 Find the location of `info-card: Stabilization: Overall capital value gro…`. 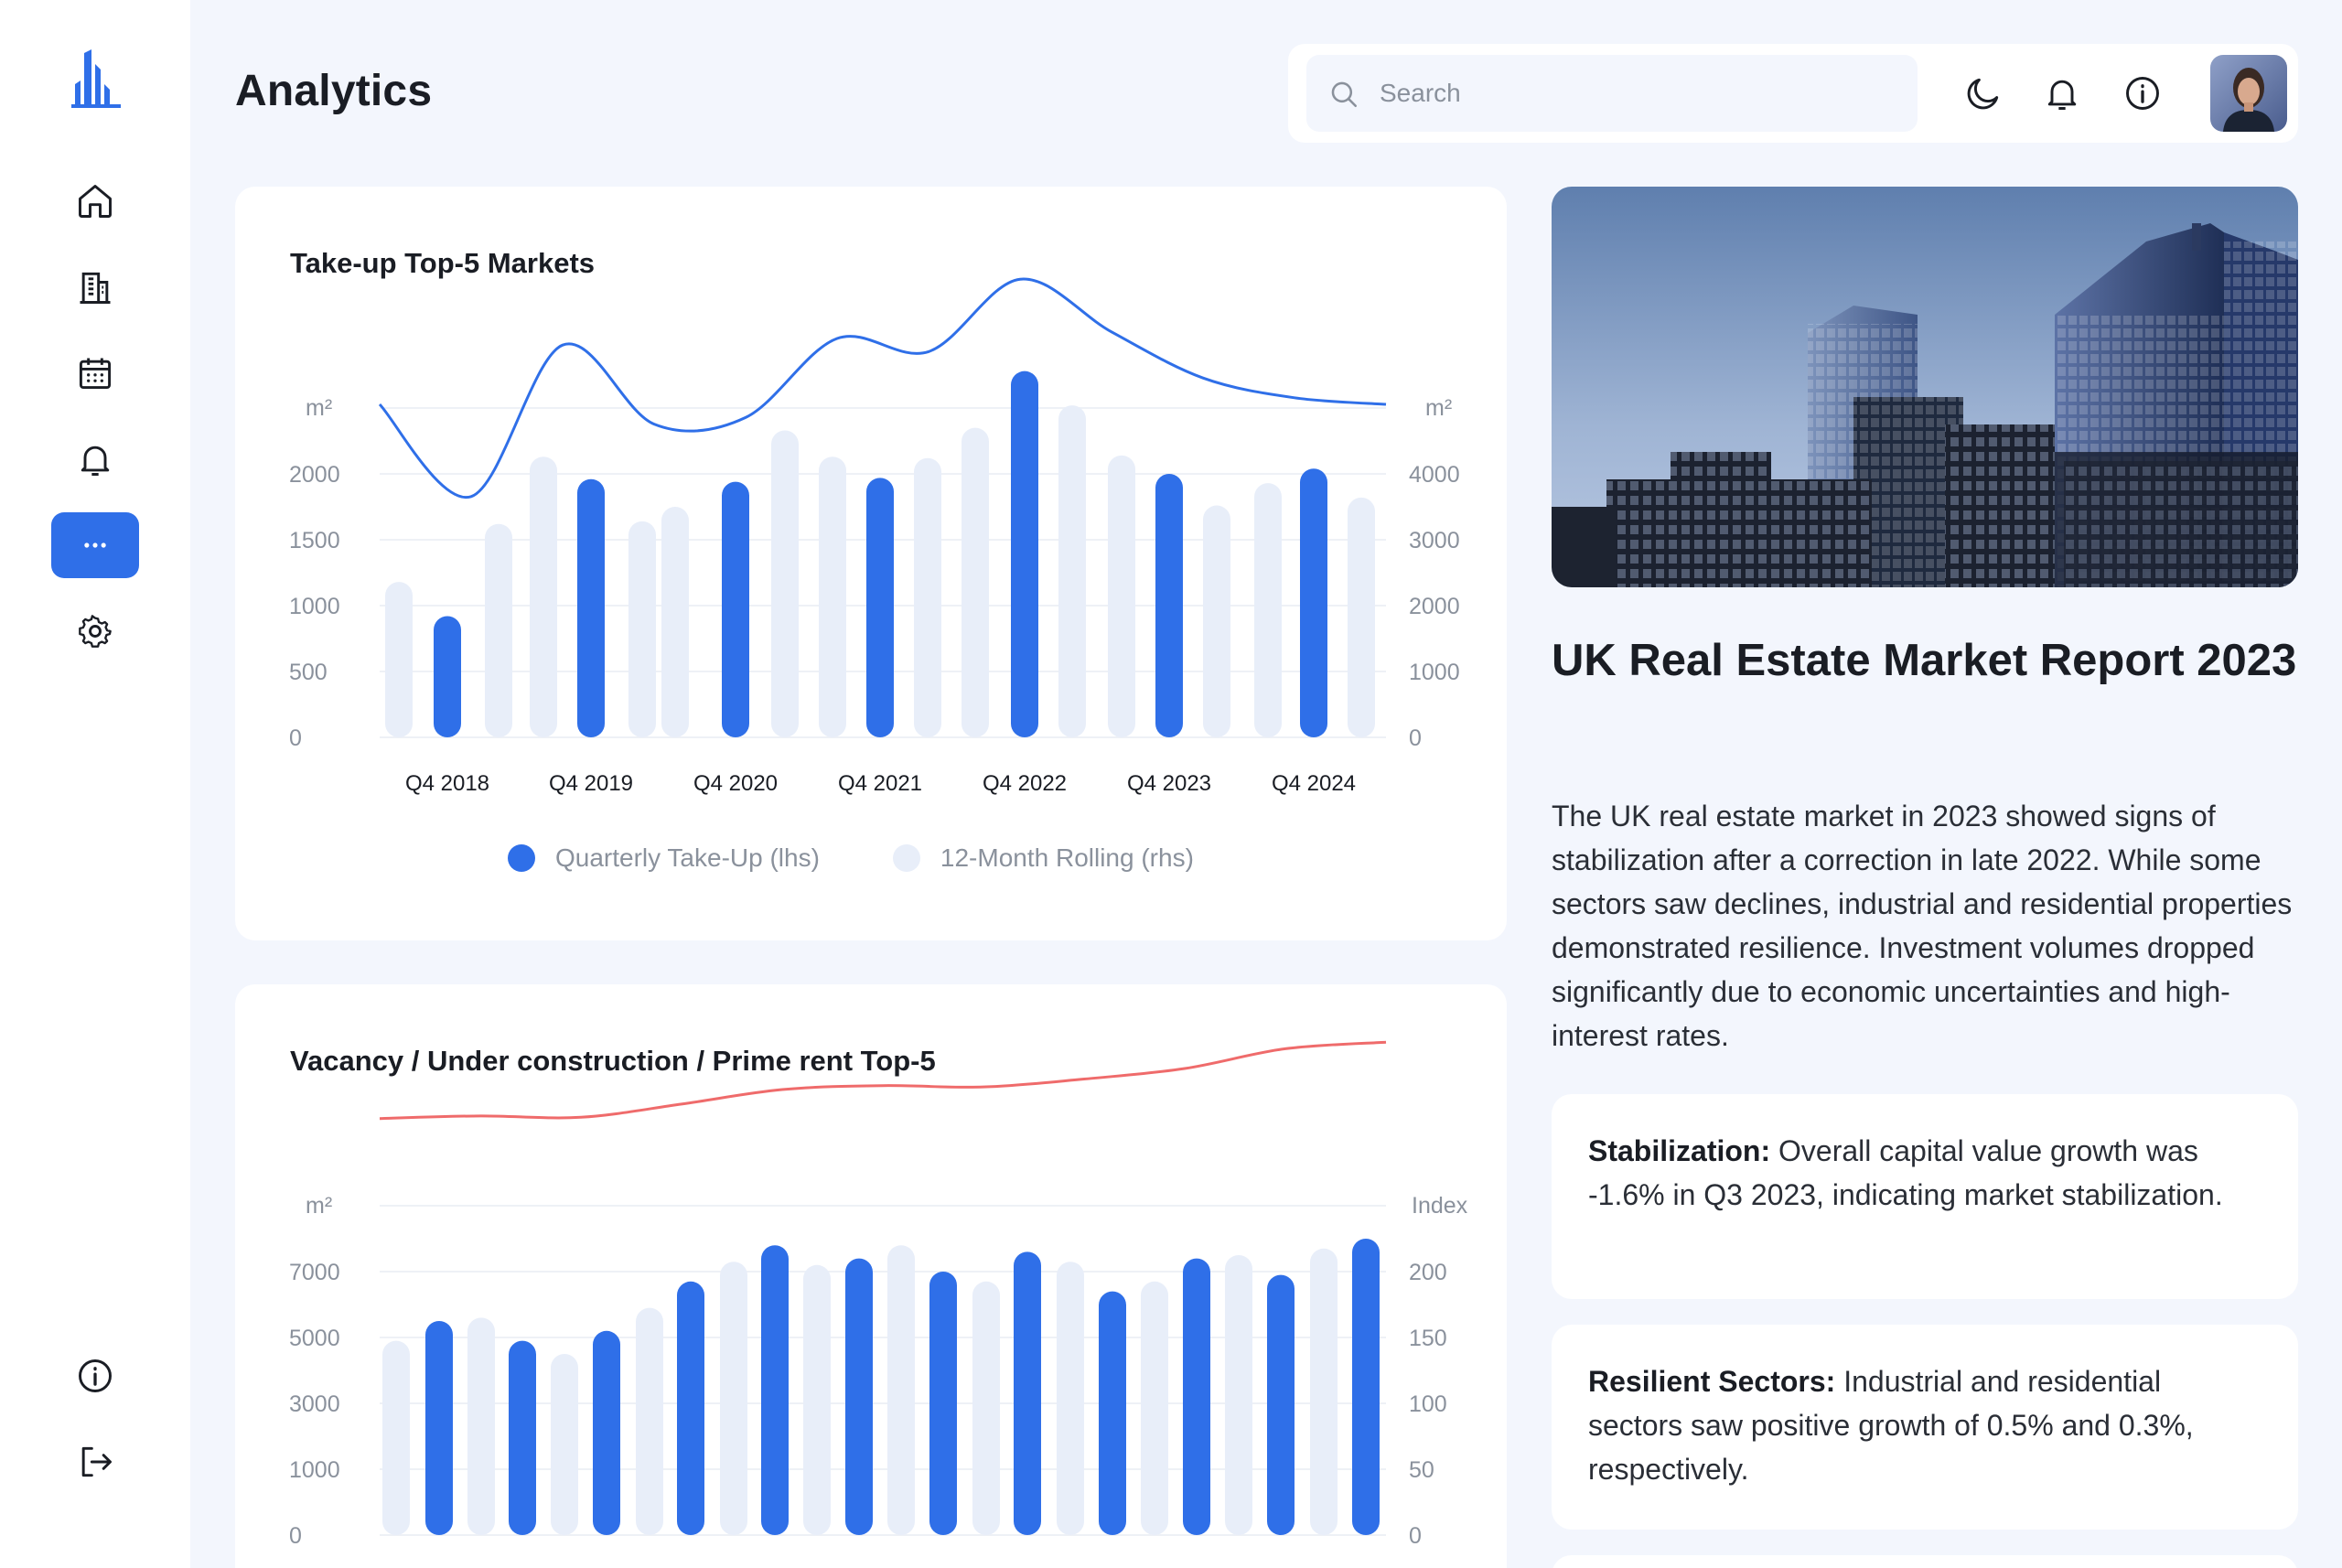

info-card: Stabilization: Overall capital value gro… is located at coordinates (1925, 1196).